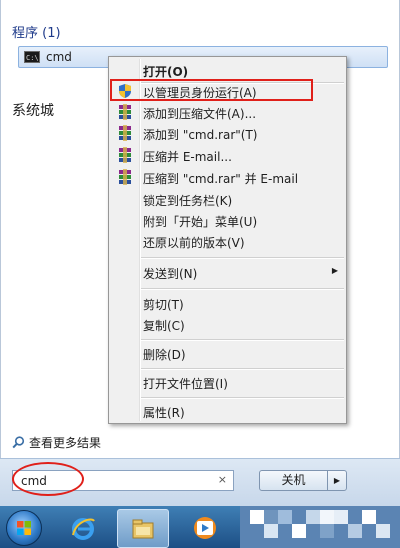 This screenshot has height=548, width=400. What do you see at coordinates (200, 222) in the screenshot?
I see `menu-item-label: 附到「开始」菜单(U)` at bounding box center [200, 222].